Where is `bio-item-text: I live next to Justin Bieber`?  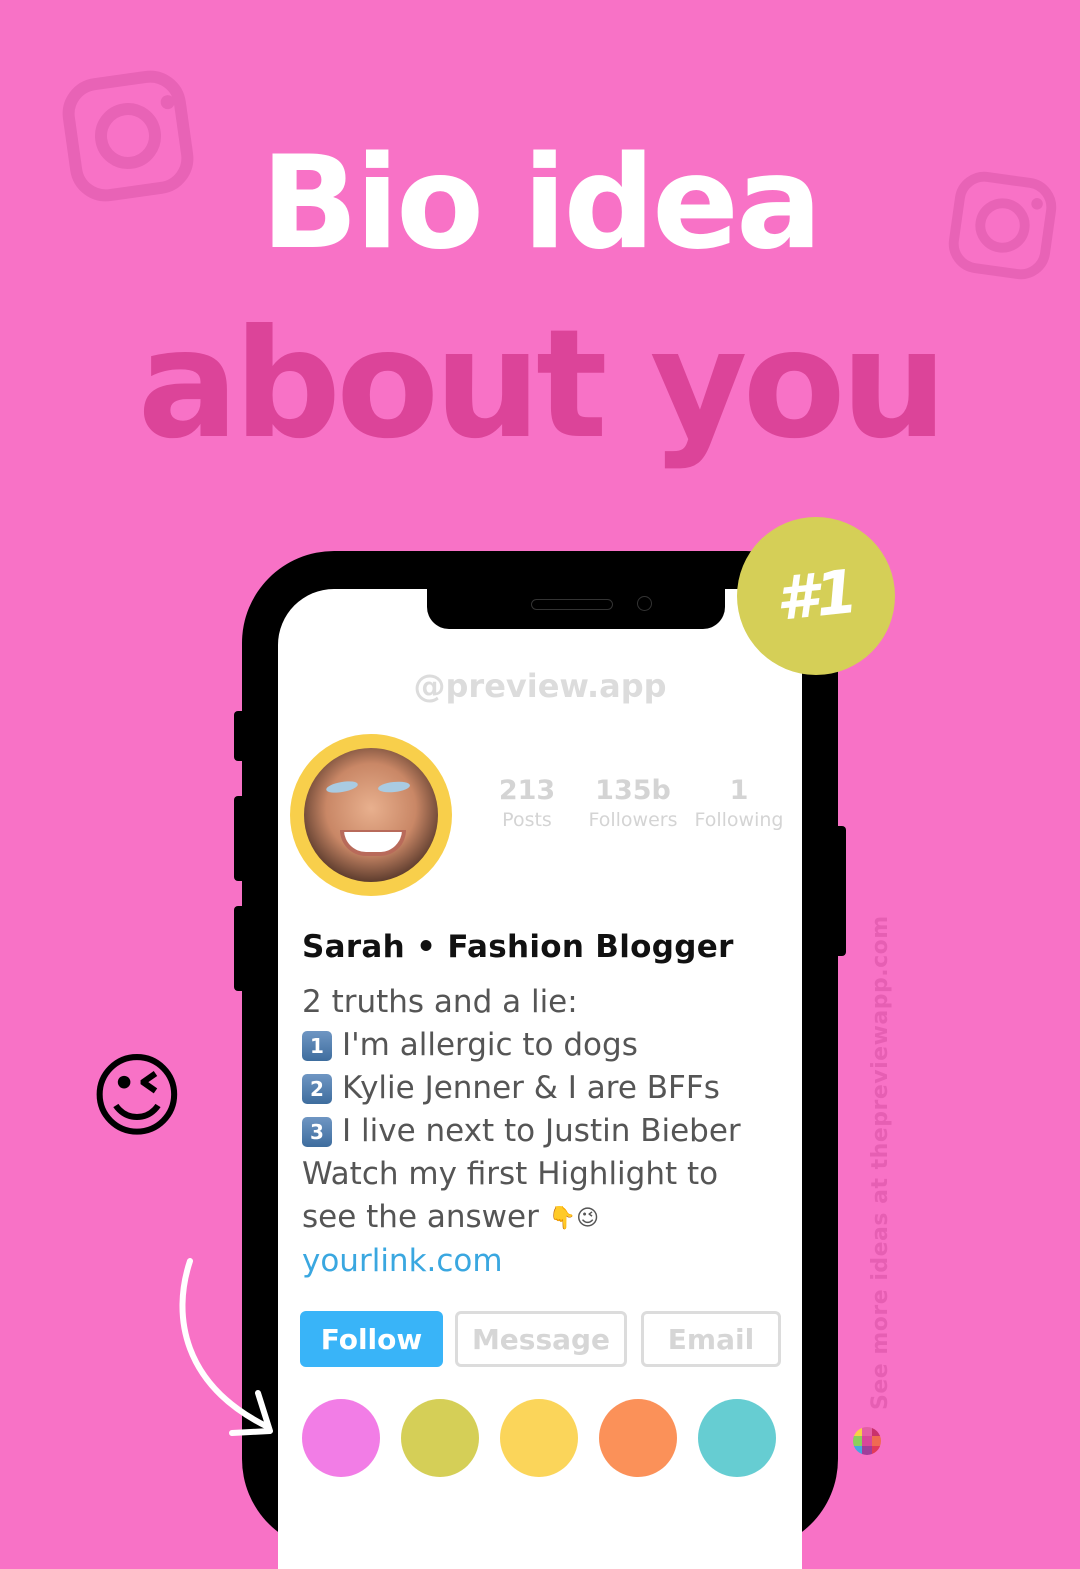
bio-item-text: I live next to Justin Bieber is located at coordinates (541, 1131).